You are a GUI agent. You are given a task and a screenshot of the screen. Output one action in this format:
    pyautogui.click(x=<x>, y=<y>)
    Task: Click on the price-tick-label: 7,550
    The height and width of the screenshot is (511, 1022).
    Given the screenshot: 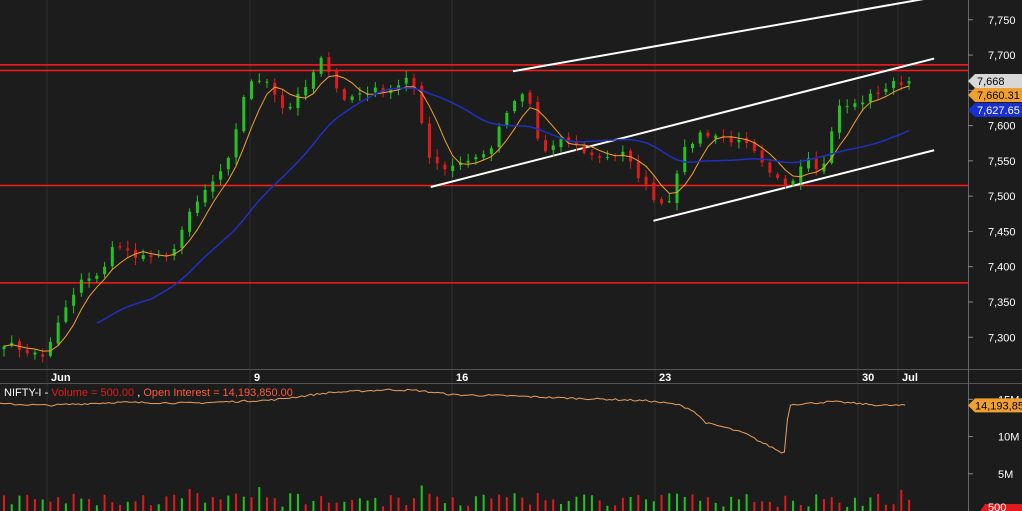 What is the action you would take?
    pyautogui.click(x=1002, y=162)
    